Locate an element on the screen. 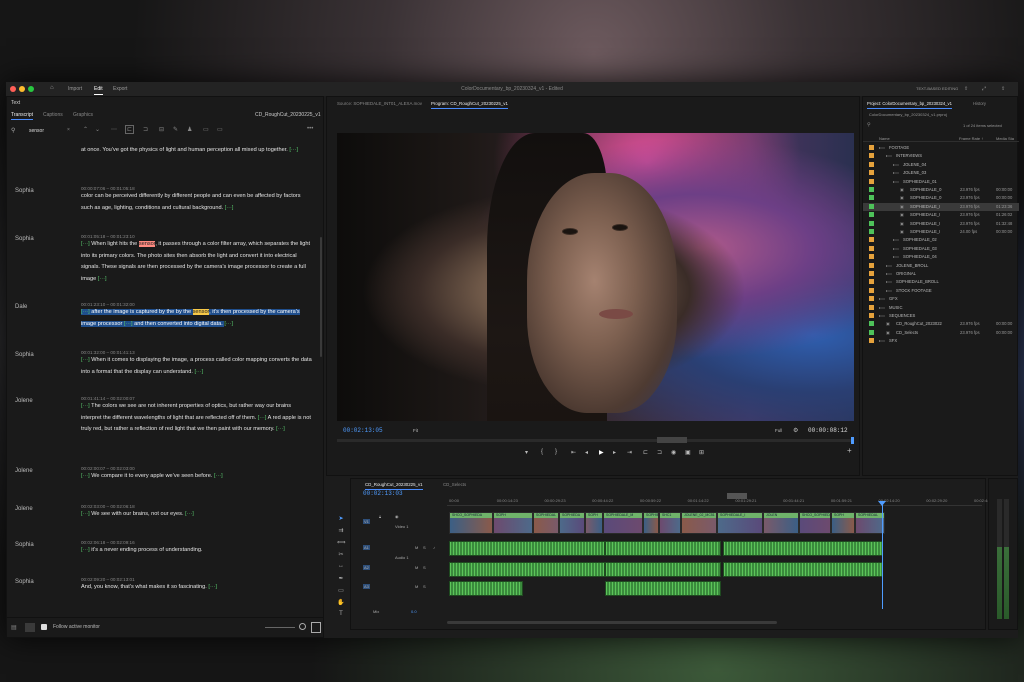  project-folder-row: ▸▭ SOPHIEDALE_02 is located at coordinates (941, 240).